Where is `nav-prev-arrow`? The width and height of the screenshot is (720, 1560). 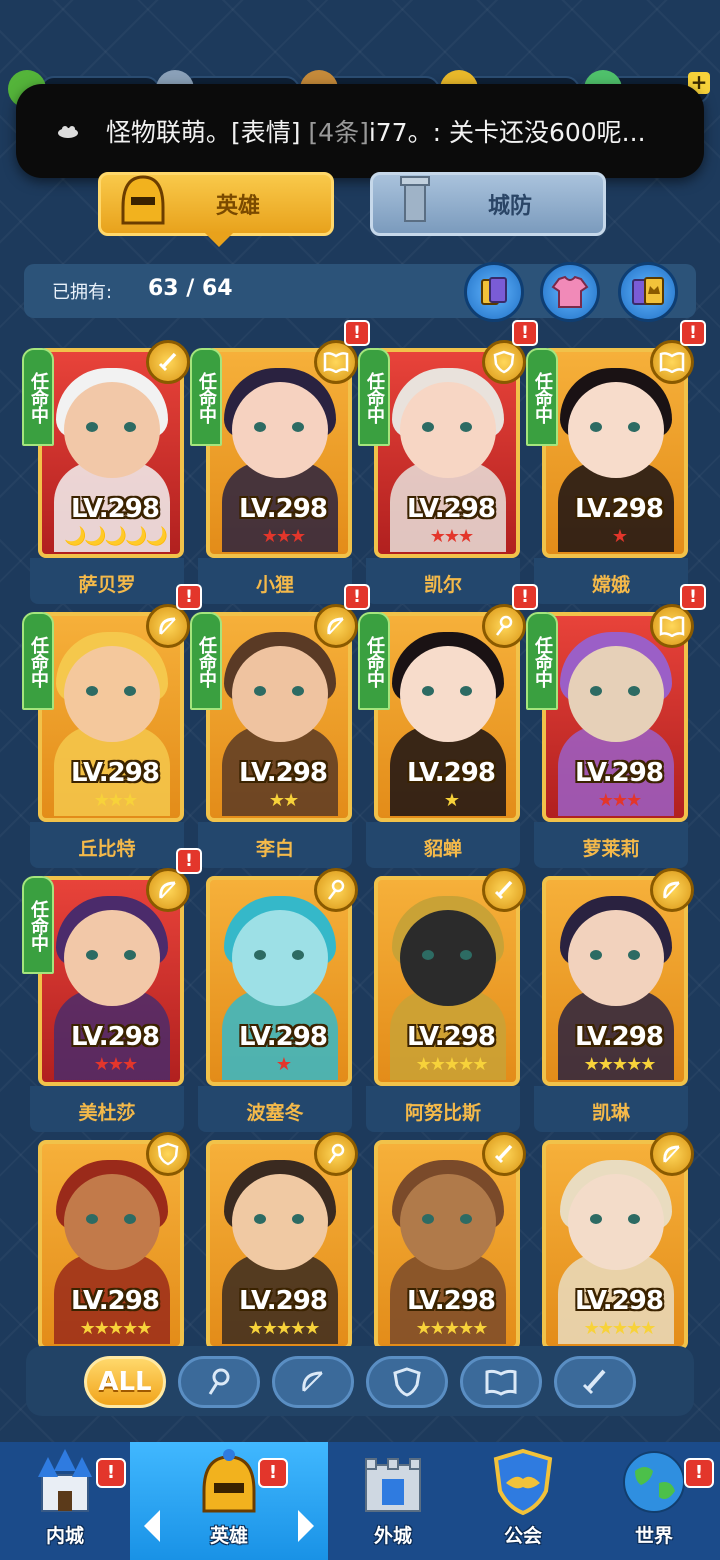 nav-prev-arrow is located at coordinates (152, 1526).